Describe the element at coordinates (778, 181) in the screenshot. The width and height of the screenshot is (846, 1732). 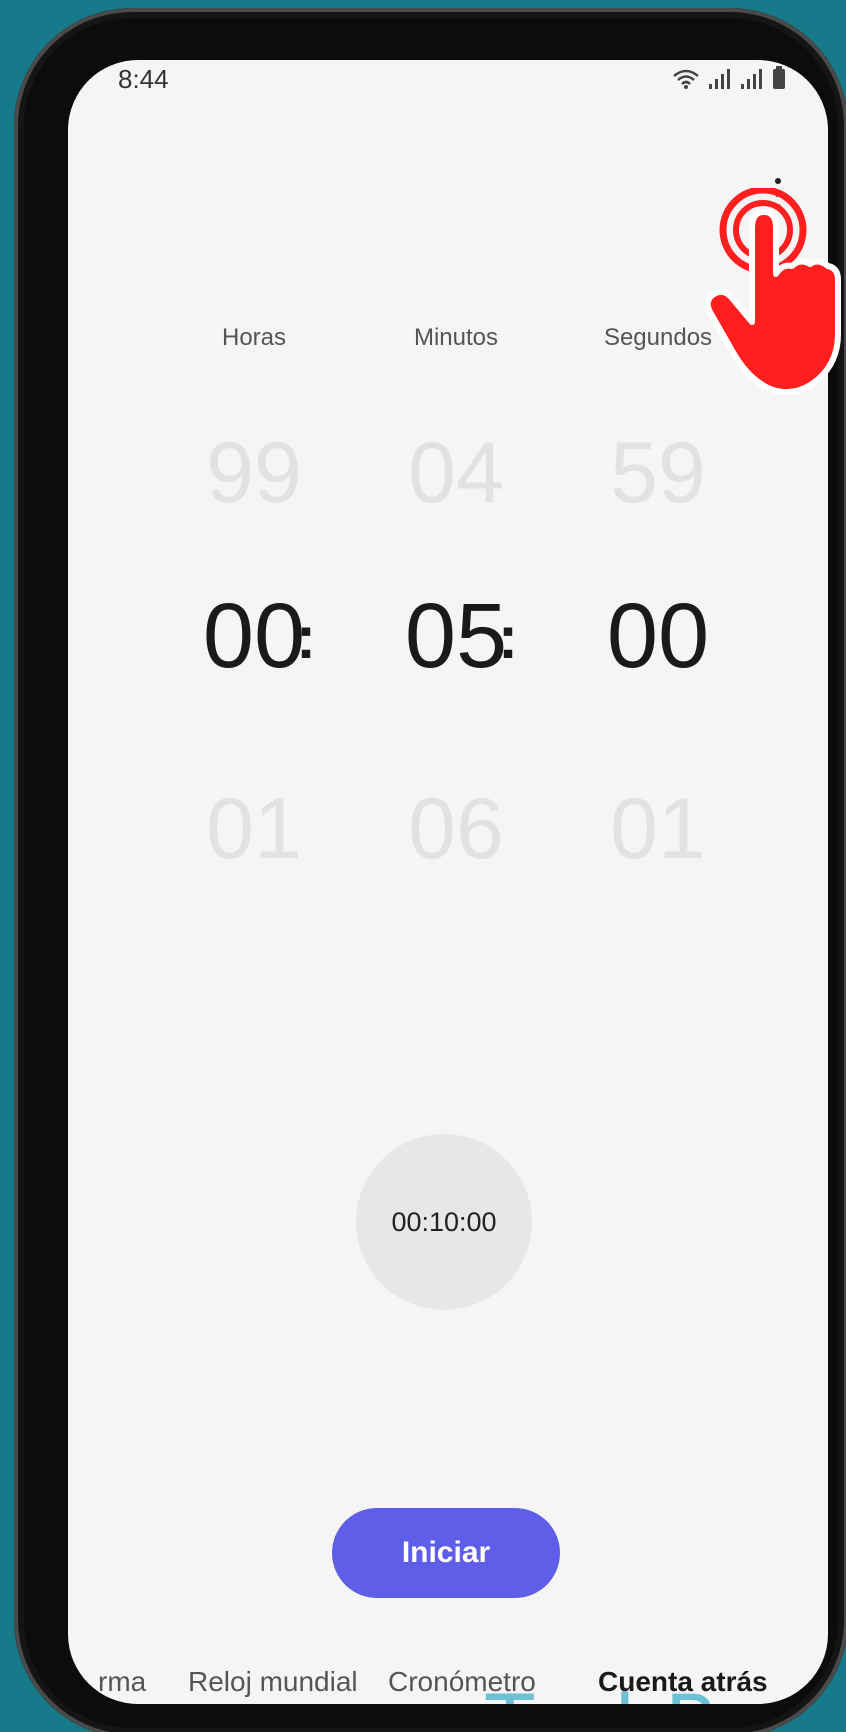
I see `more-vertical-icon` at that location.